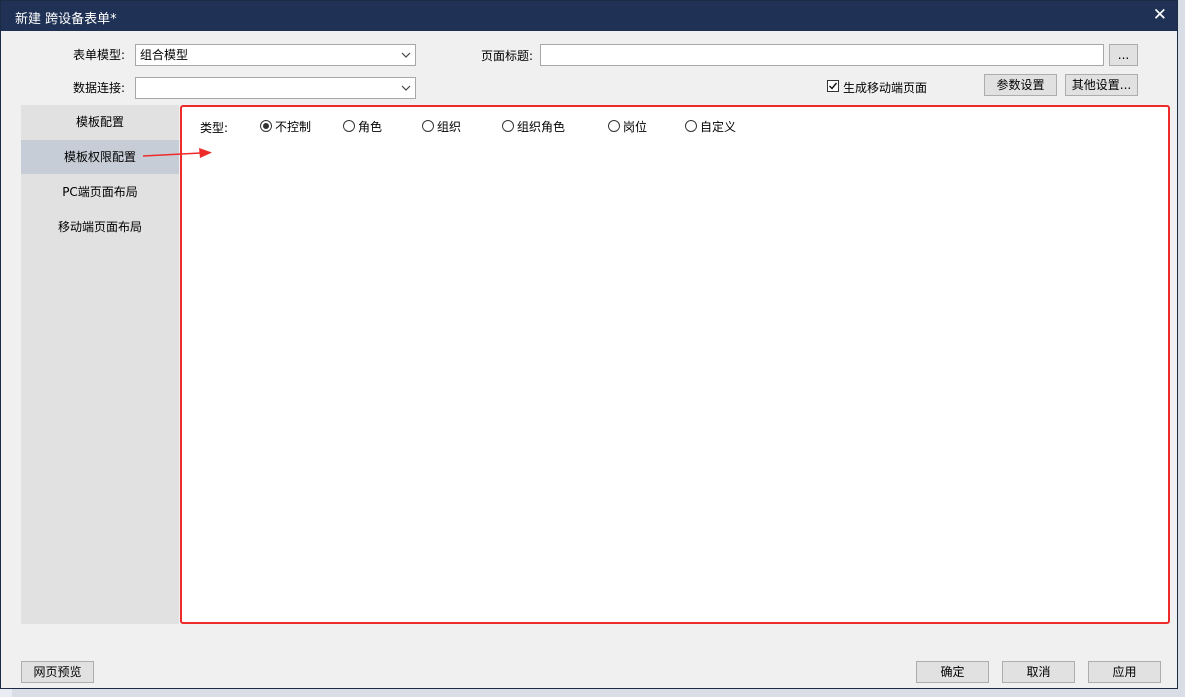 The height and width of the screenshot is (697, 1185). I want to click on ok-button: 确定, so click(952, 672).